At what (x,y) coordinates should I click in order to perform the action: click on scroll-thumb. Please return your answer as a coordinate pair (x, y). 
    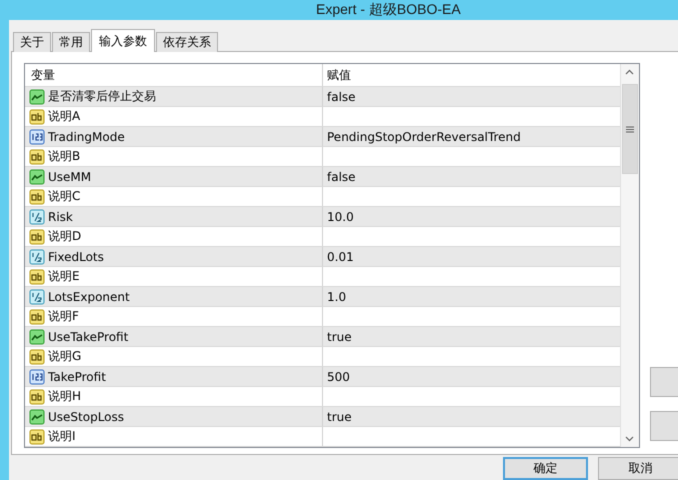
    Looking at the image, I should click on (630, 129).